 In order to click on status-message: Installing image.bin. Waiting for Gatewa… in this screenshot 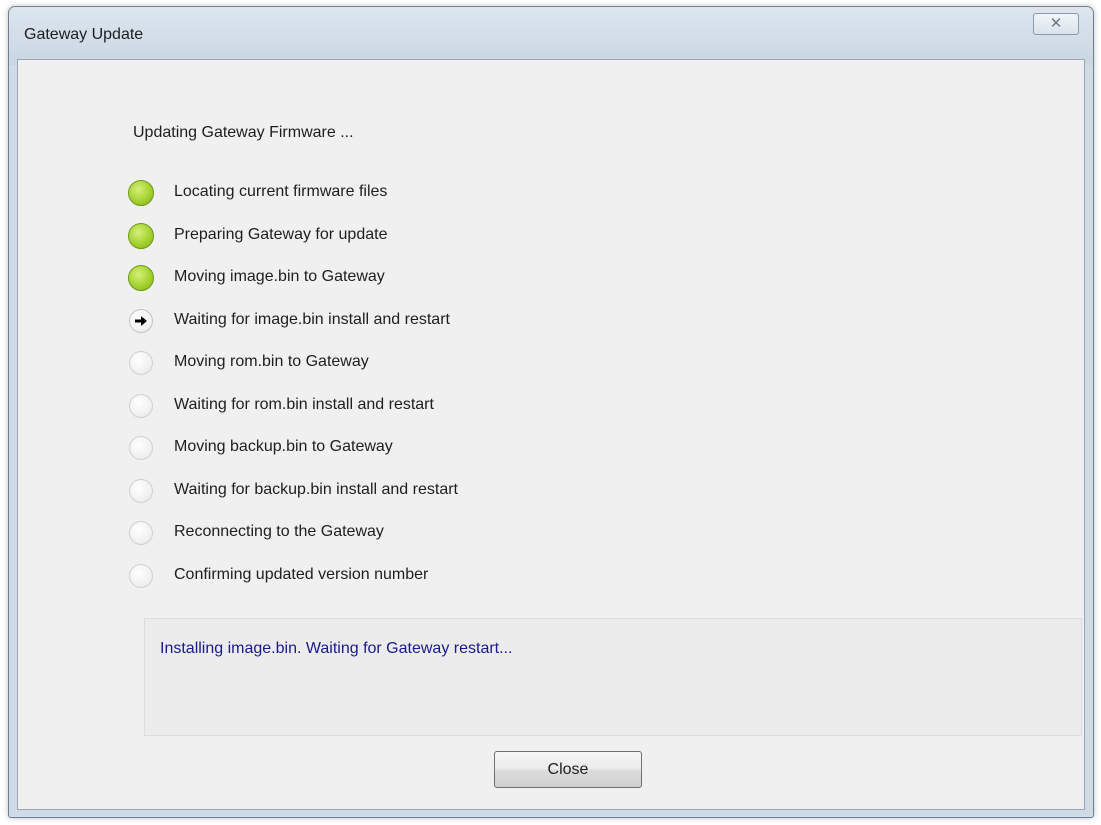, I will do `click(336, 648)`.